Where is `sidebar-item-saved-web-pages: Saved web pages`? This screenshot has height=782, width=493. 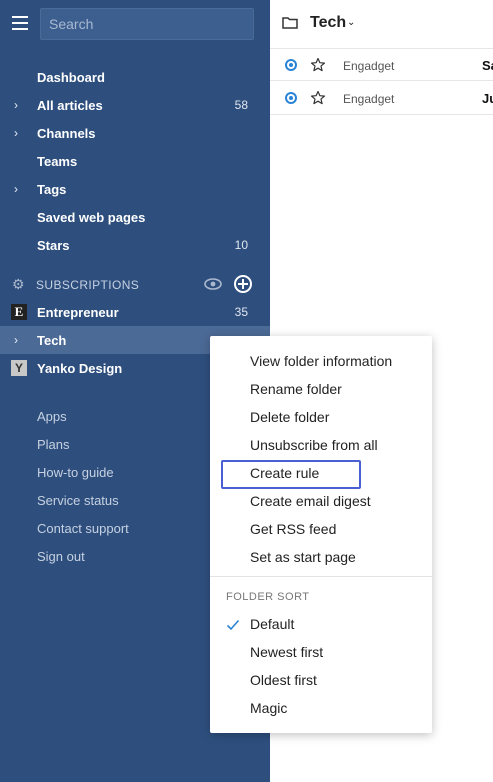 sidebar-item-saved-web-pages: Saved web pages is located at coordinates (135, 217).